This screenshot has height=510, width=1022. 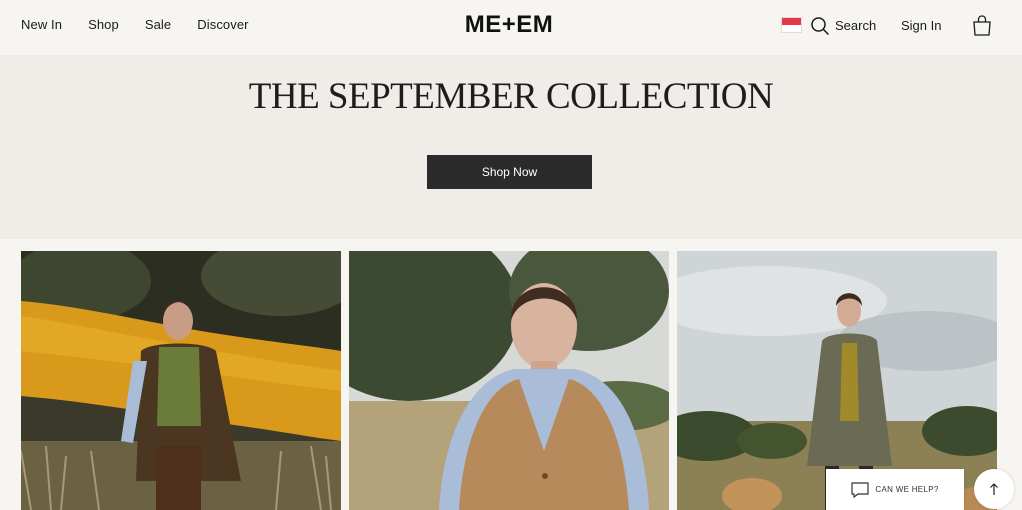 I want to click on arrow-up-icon, so click(x=994, y=489).